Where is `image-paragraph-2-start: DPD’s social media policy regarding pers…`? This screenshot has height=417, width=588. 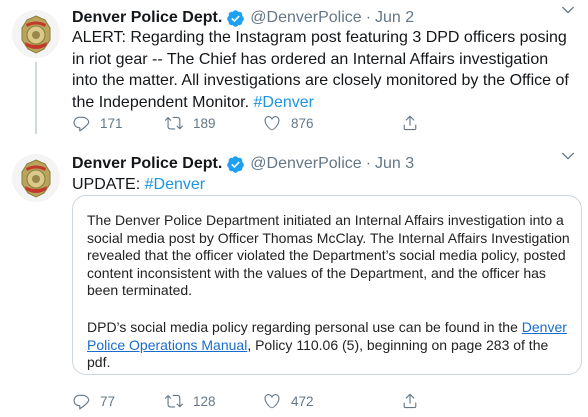
image-paragraph-2-start: DPD’s social media policy regarding pers… is located at coordinates (302, 327).